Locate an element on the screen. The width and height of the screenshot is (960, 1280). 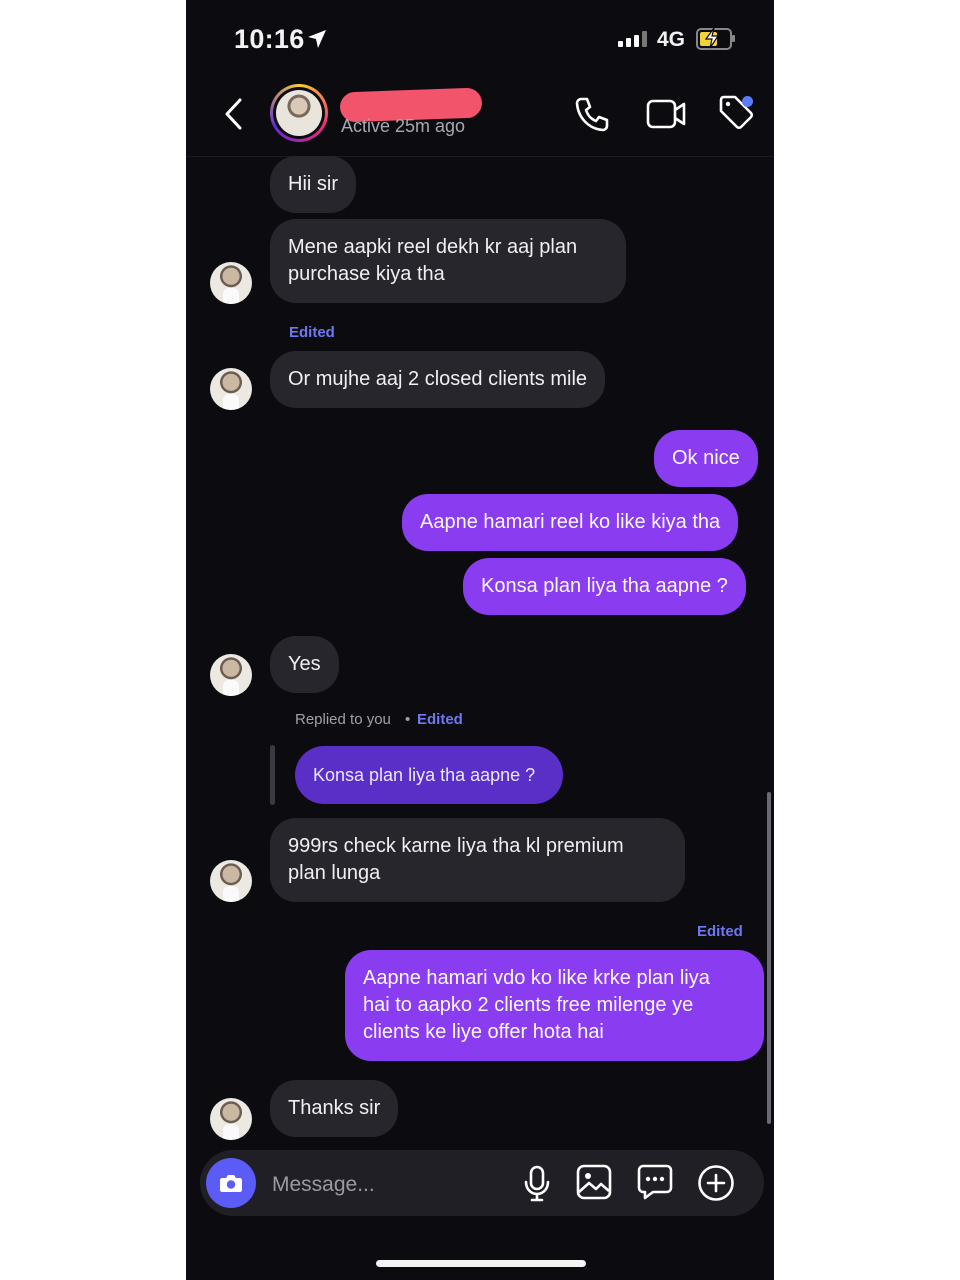
plus-icon is located at coordinates (716, 1183).